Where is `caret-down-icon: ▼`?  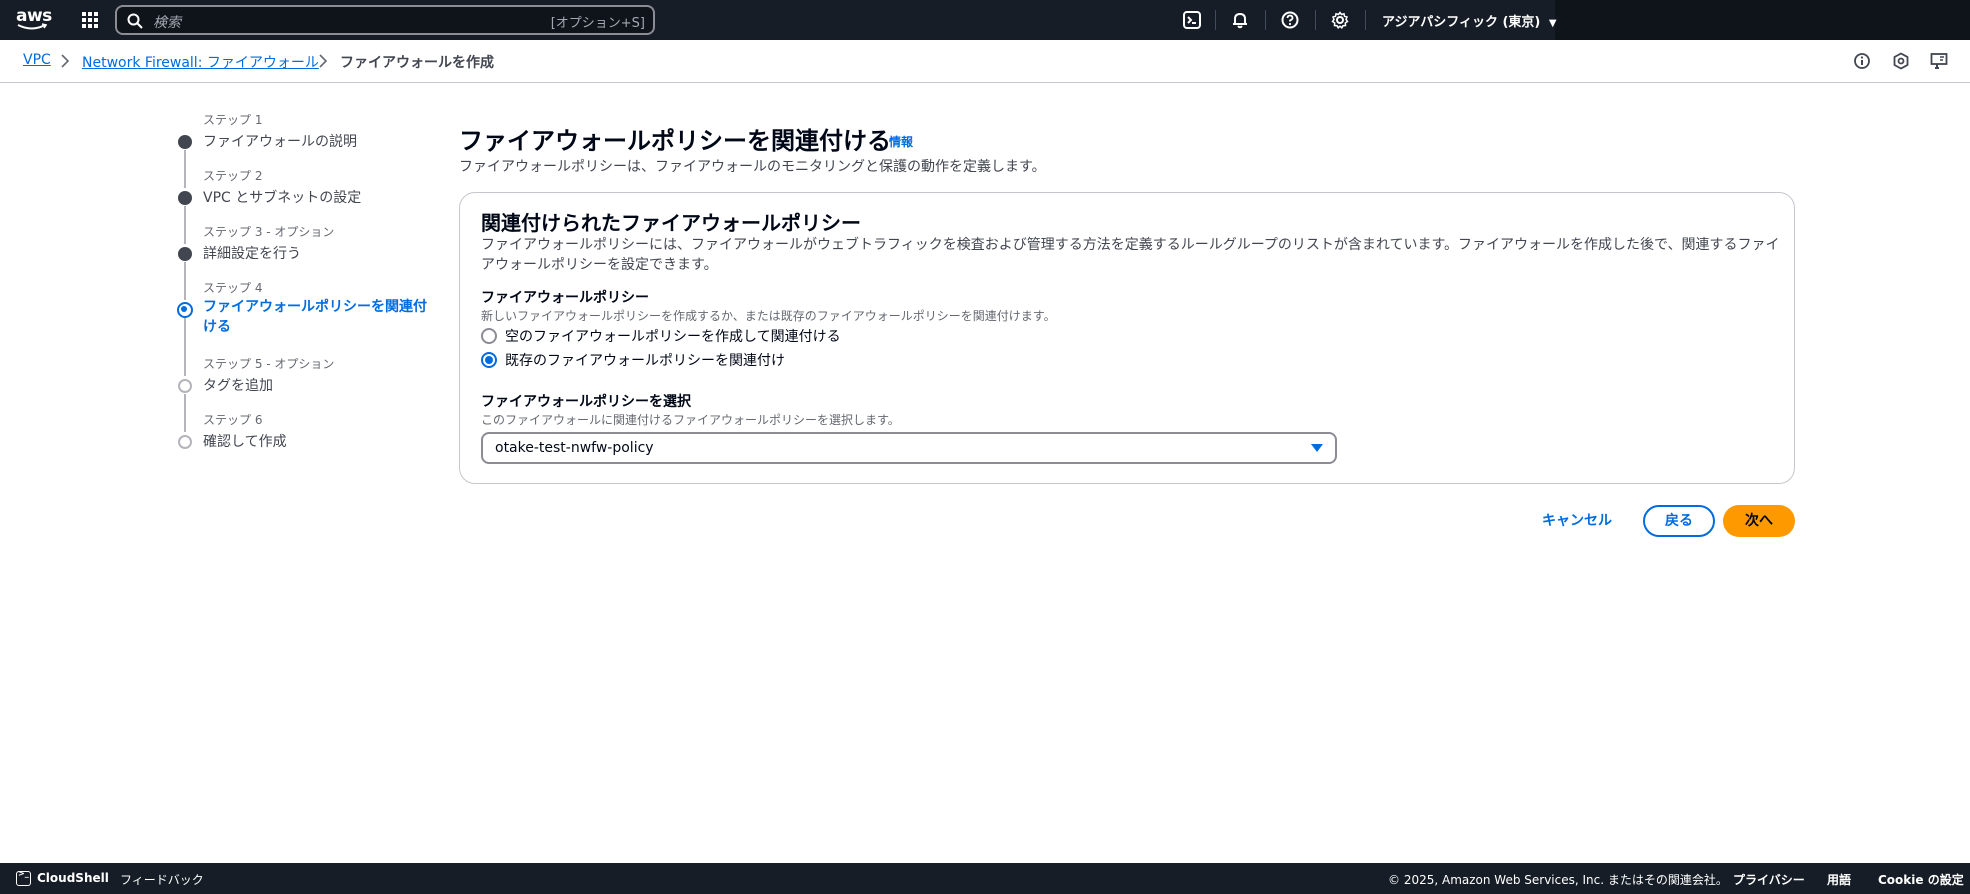 caret-down-icon: ▼ is located at coordinates (1552, 23).